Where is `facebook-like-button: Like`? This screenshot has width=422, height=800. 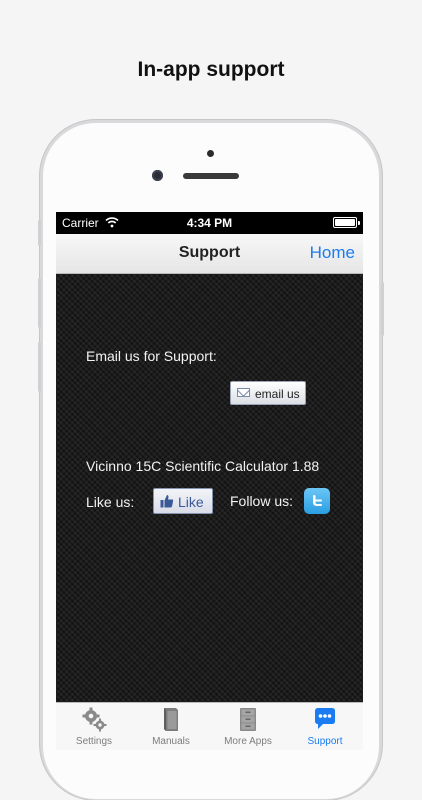
facebook-like-button: Like is located at coordinates (183, 501).